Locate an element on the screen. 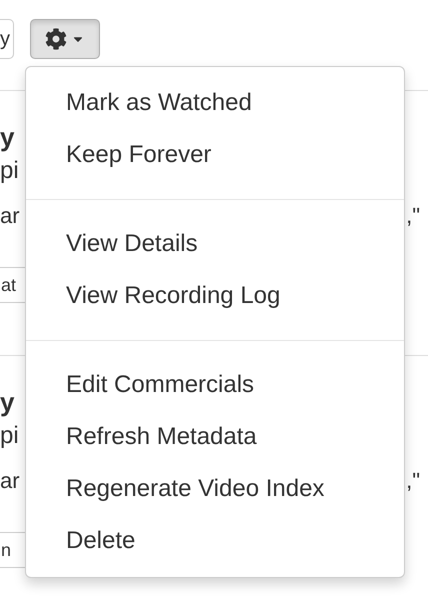 This screenshot has width=428, height=598. menu-item: Mark as Watched is located at coordinates (215, 103).